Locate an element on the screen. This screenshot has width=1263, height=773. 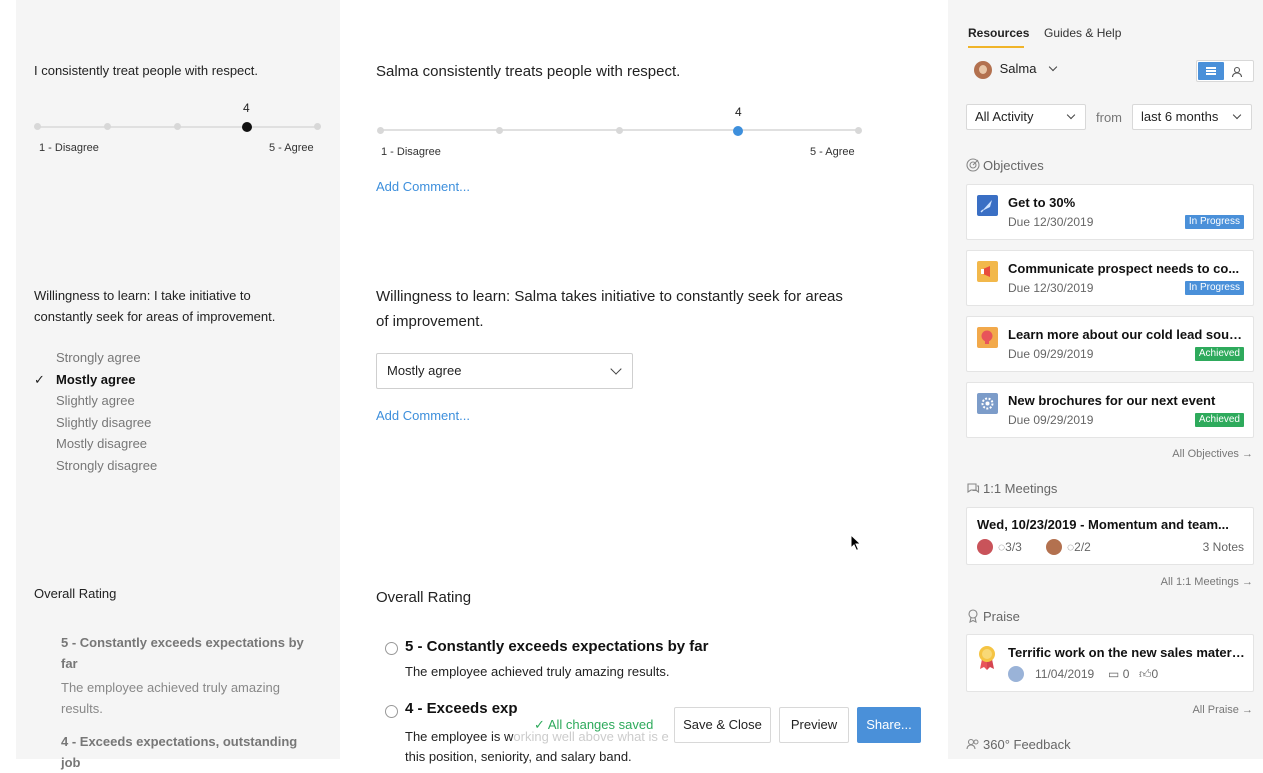
save-status: ✓ All changes saved is located at coordinates (594, 724).